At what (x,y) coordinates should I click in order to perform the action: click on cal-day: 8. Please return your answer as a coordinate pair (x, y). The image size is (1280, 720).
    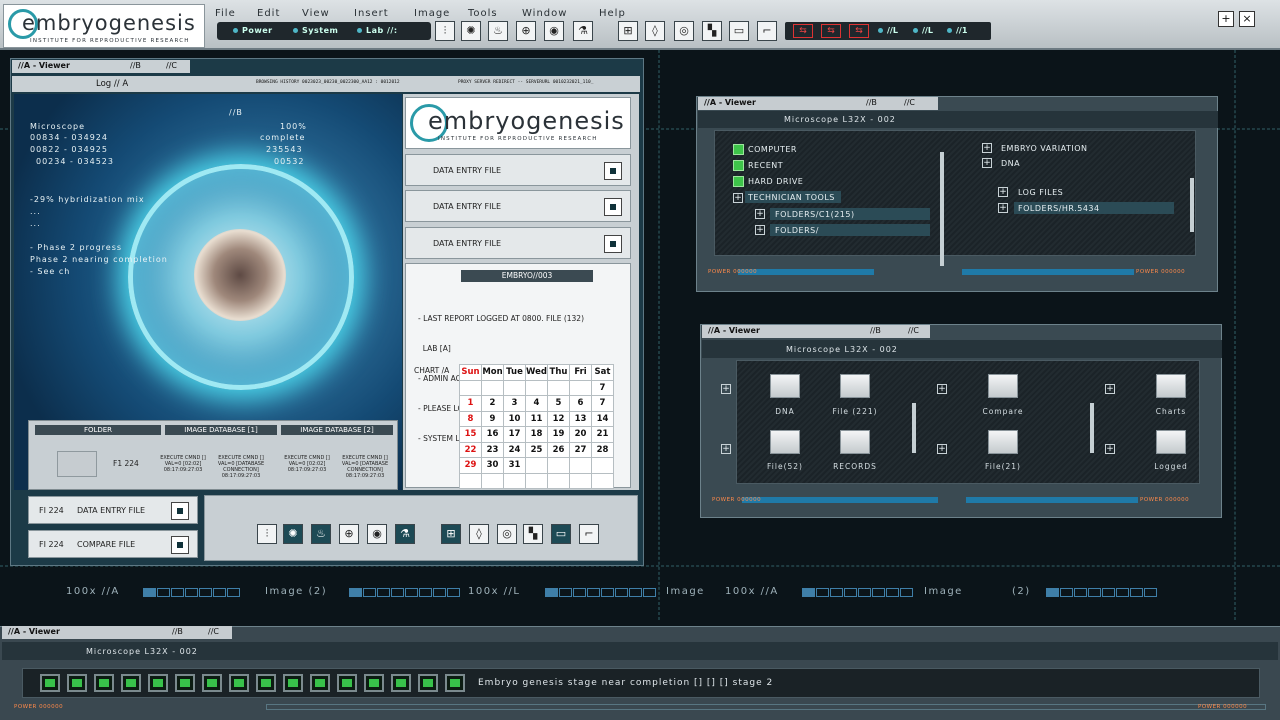
    Looking at the image, I should click on (470, 418).